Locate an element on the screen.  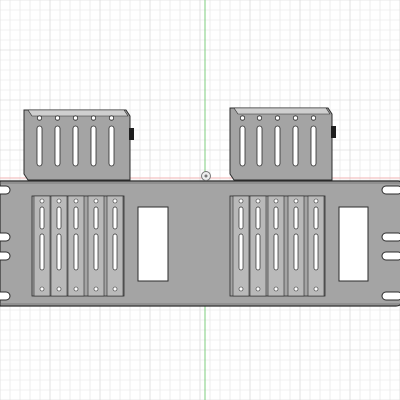
right-slot-module is located at coordinates (277, 246).